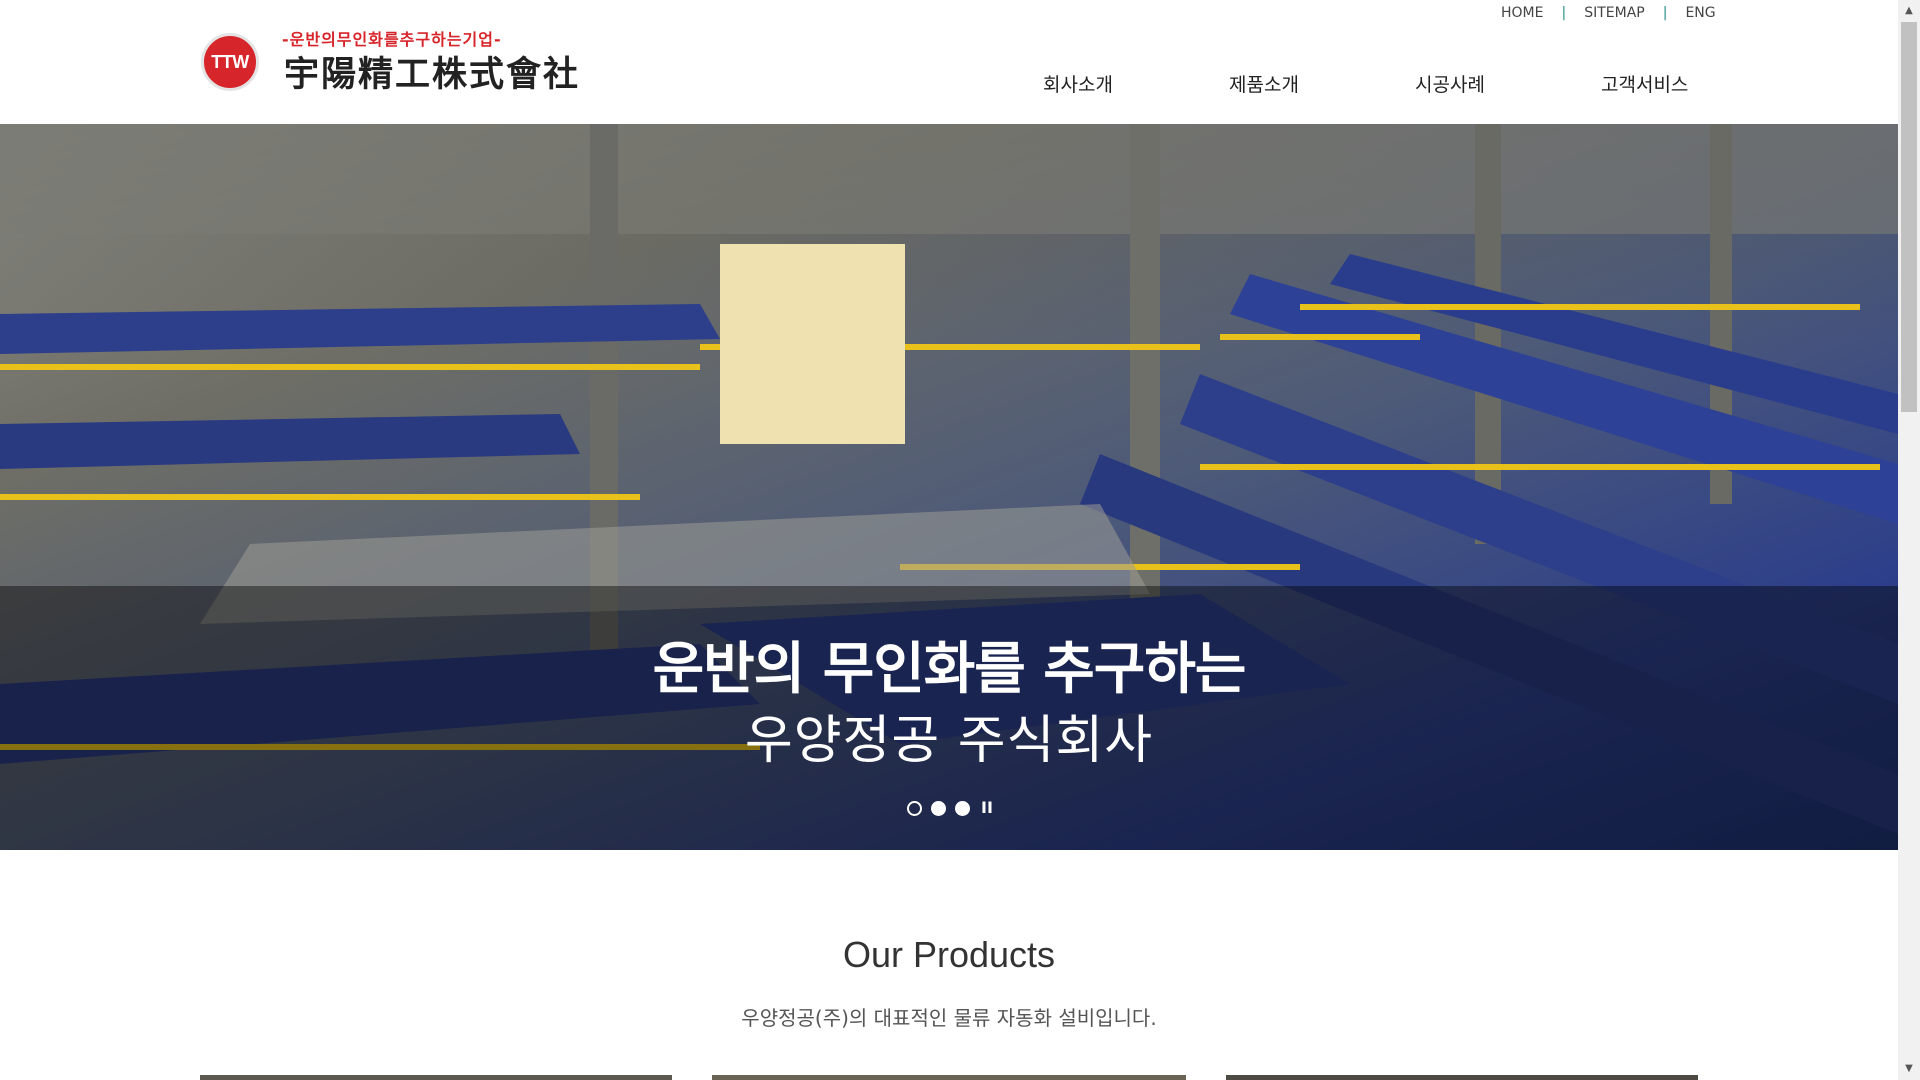 The image size is (1920, 1080). What do you see at coordinates (1078, 83) in the screenshot?
I see `gnb-item-company: 회사소개` at bounding box center [1078, 83].